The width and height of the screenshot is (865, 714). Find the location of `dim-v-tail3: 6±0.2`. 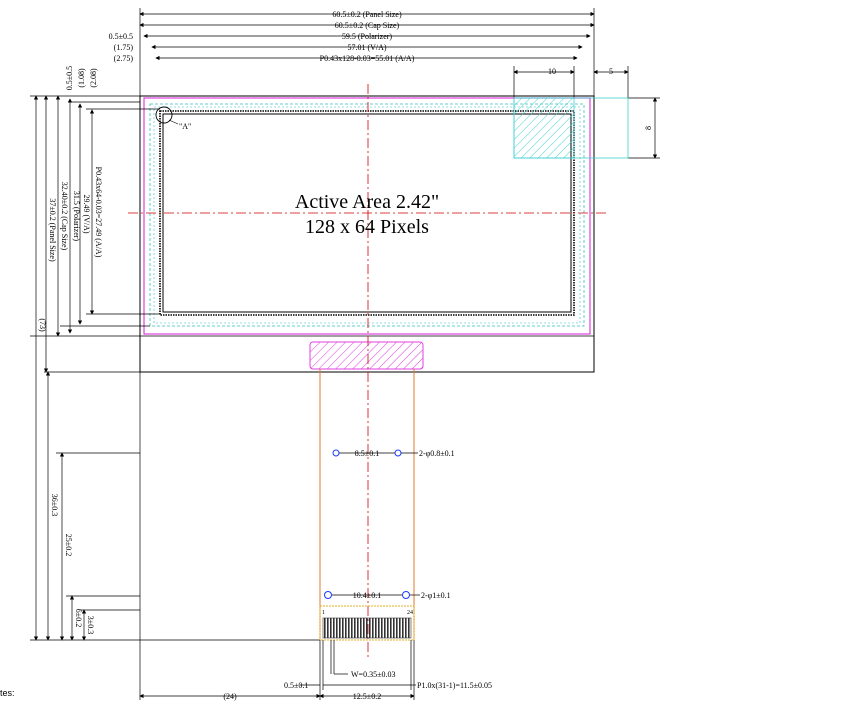

dim-v-tail3: 6±0.2 is located at coordinates (78, 618).